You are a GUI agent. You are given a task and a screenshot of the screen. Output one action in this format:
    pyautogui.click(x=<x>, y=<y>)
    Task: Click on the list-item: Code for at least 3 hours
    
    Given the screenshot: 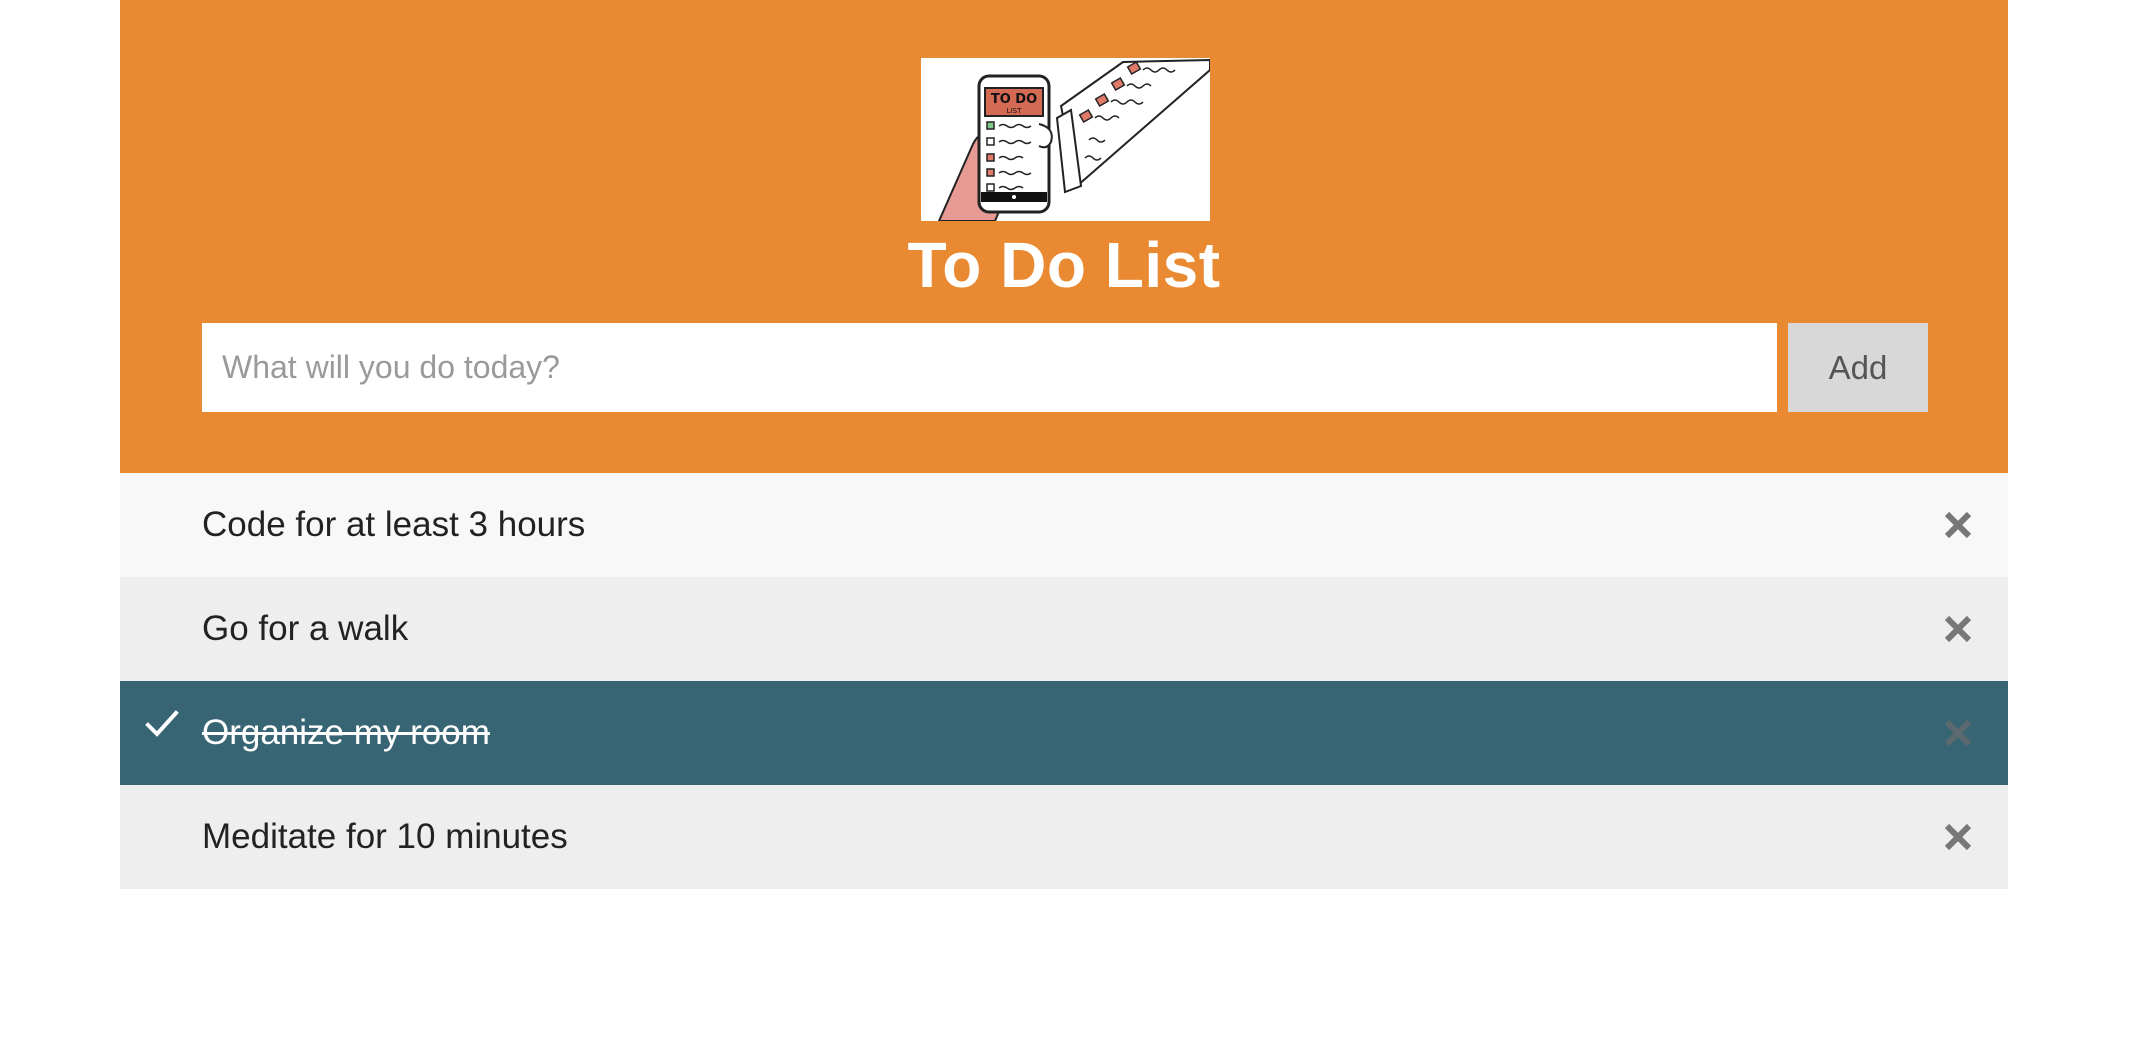 What is the action you would take?
    pyautogui.click(x=1064, y=525)
    